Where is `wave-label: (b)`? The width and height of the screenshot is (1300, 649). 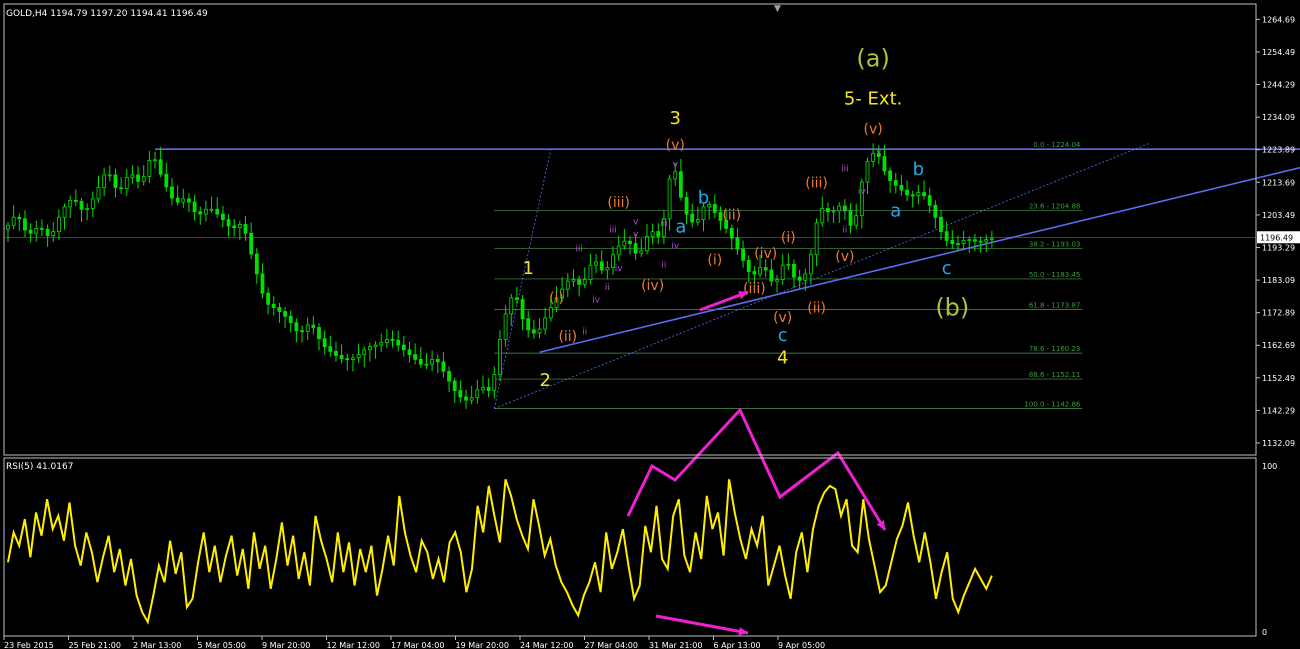
wave-label: (b) is located at coordinates (952, 307).